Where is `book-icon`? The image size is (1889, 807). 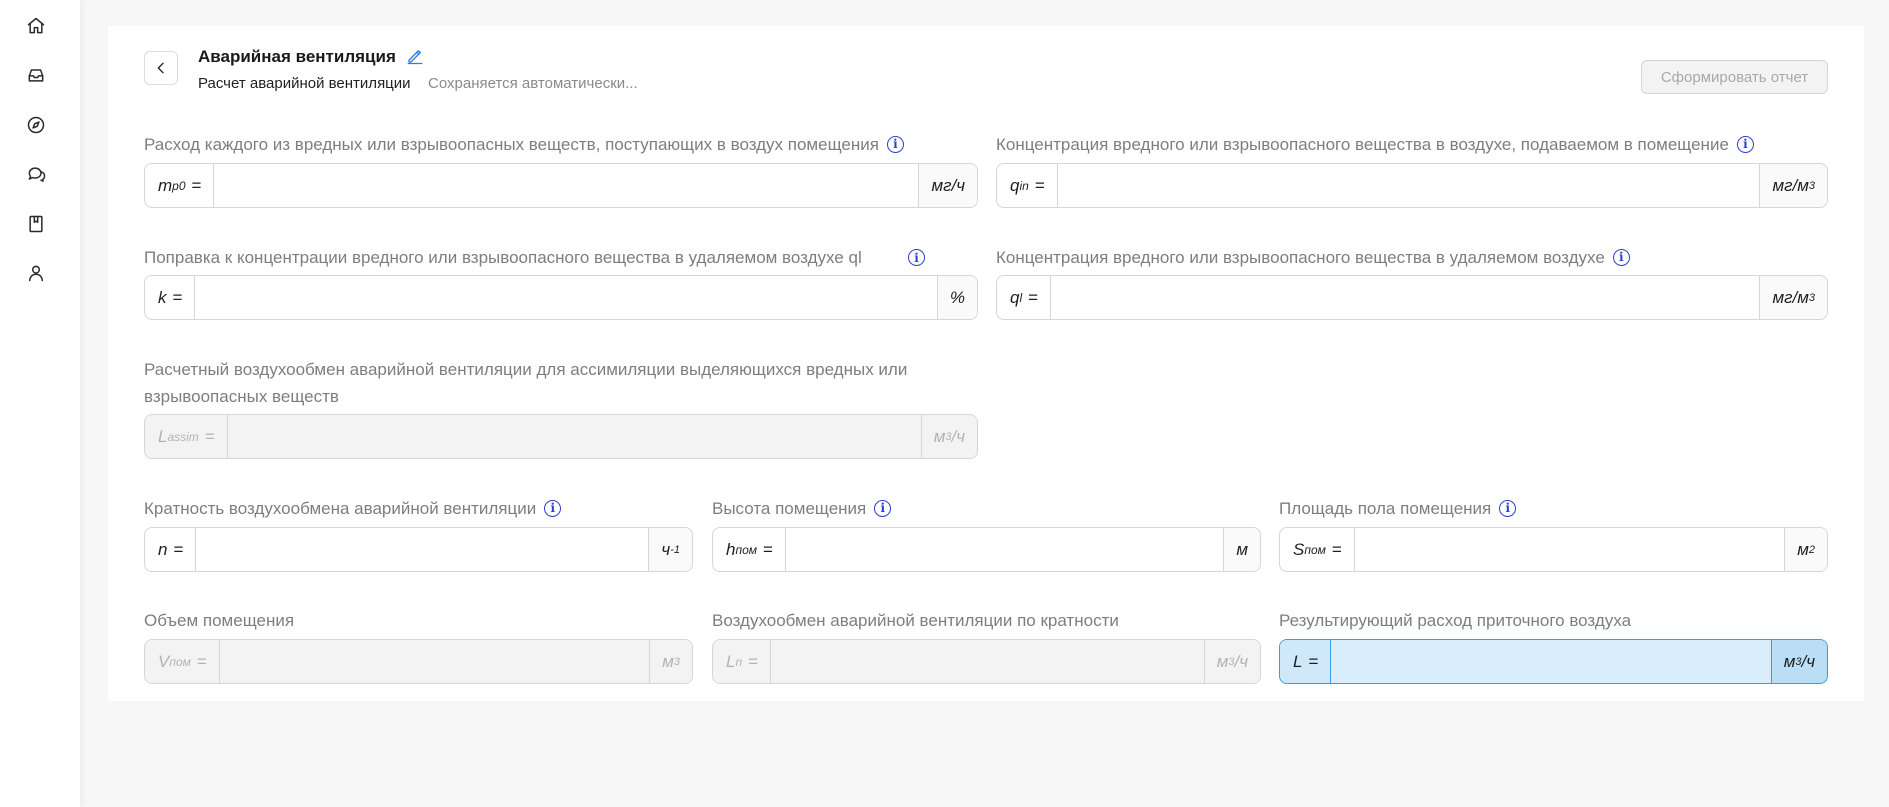
book-icon is located at coordinates (36, 224).